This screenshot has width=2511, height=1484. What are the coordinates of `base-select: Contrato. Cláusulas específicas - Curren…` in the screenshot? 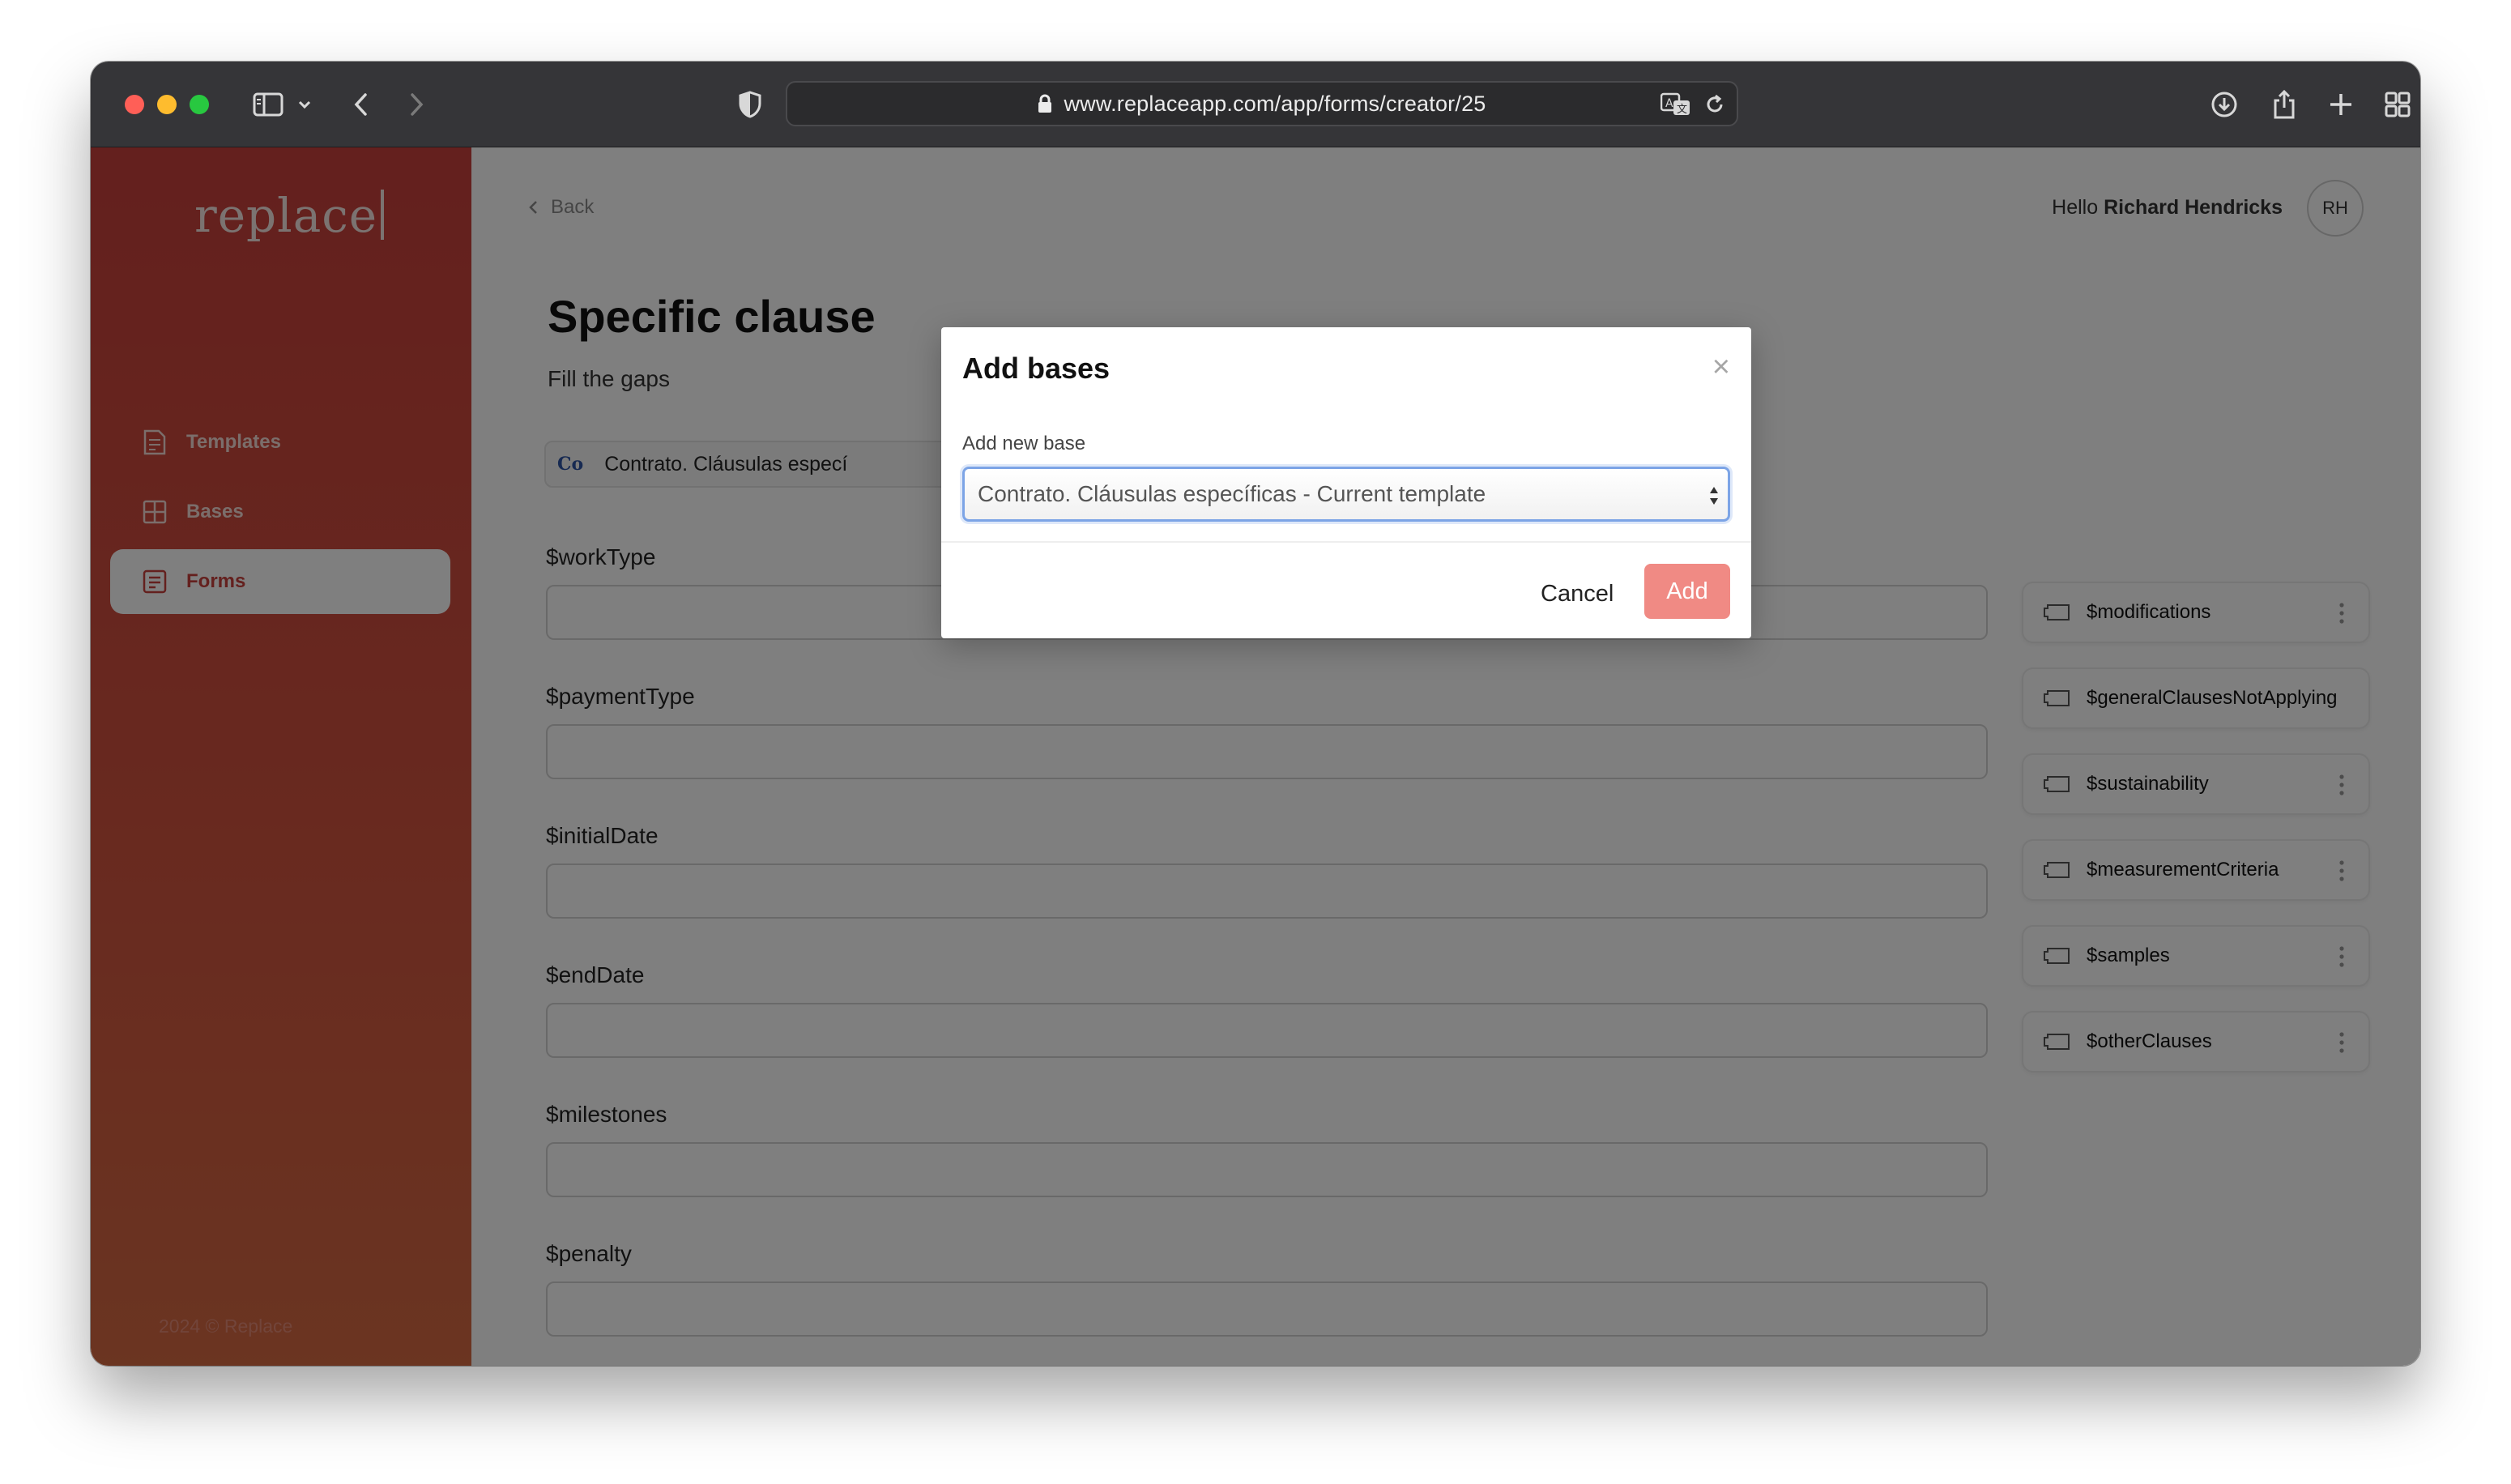 It's located at (1346, 494).